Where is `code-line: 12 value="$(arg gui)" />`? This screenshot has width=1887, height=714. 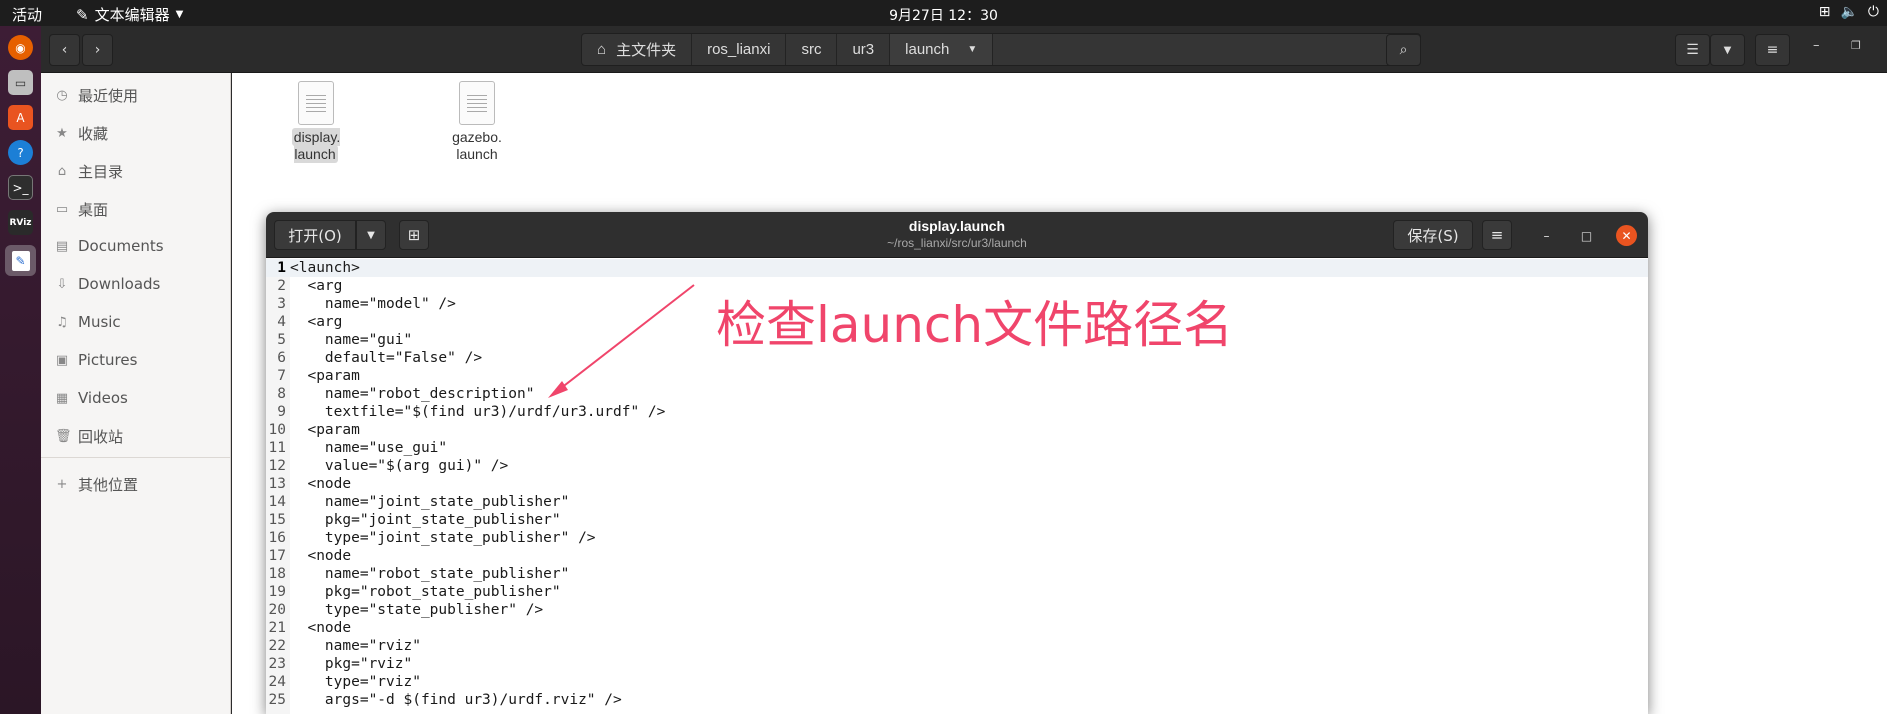
code-line: 12 value="$(arg gui)" /> is located at coordinates (957, 466).